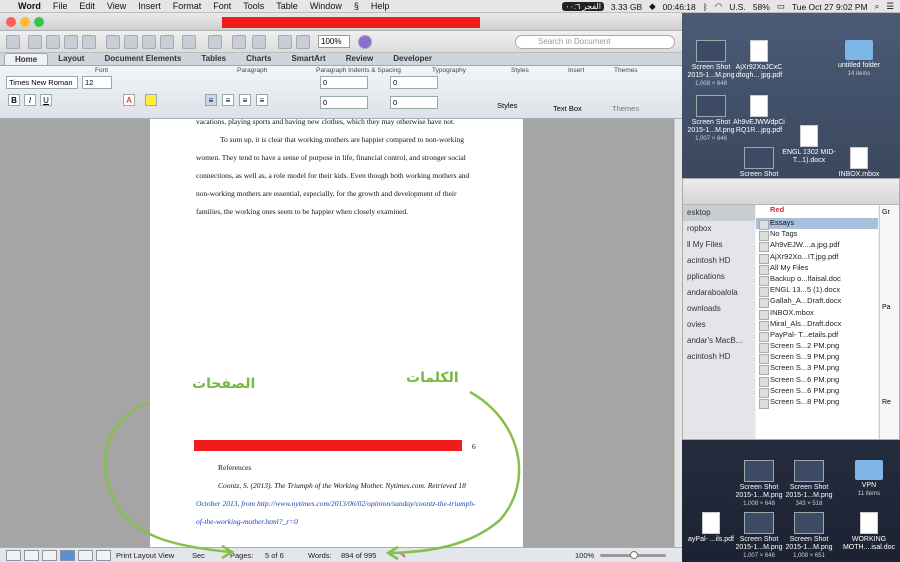  Describe the element at coordinates (809, 484) in the screenshot. I see `desktop-icon: Screen Shot 2015-1...M.png 343 × 518` at that location.